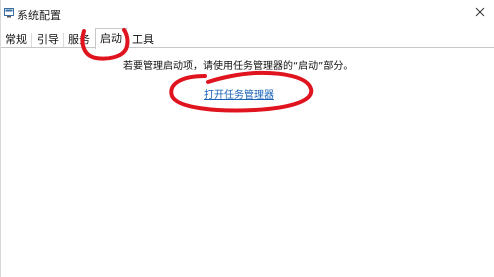 The image size is (494, 277). What do you see at coordinates (247, 14) in the screenshot?
I see `title-bar: 系统配置` at bounding box center [247, 14].